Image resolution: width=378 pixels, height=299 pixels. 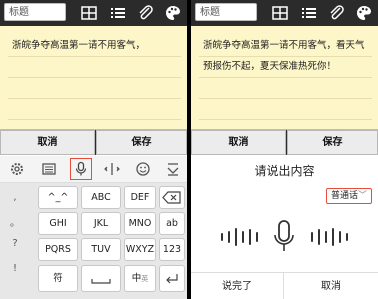 I want to click on language-select: 普通话﹀, so click(x=349, y=196).